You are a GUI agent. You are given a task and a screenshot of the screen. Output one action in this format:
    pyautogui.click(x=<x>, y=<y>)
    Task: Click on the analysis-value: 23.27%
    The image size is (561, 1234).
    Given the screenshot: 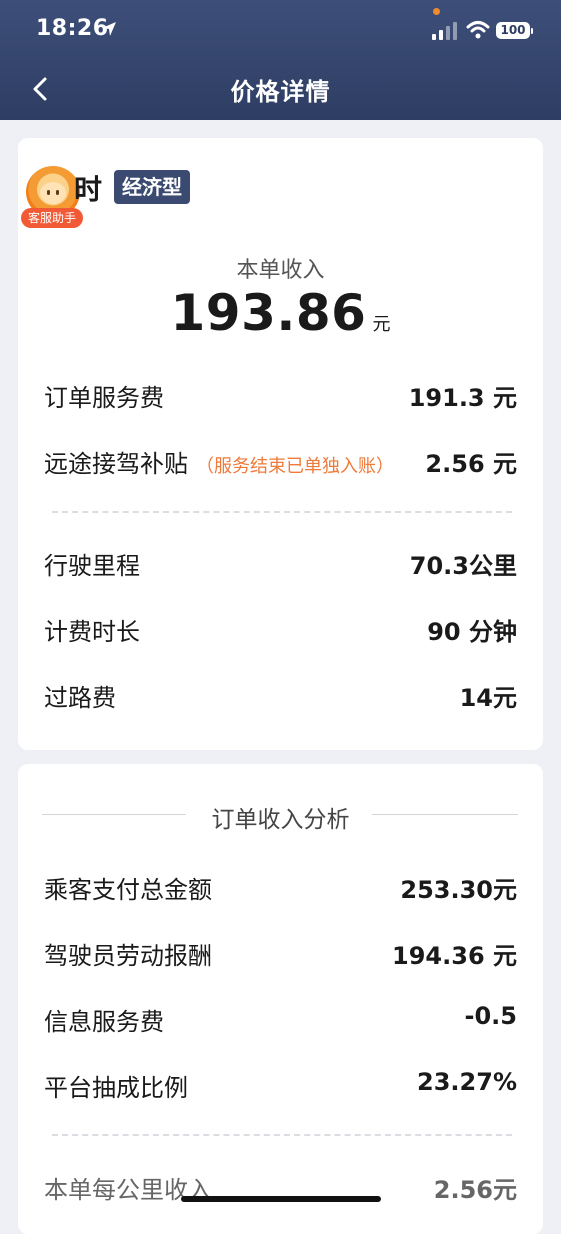 What is the action you would take?
    pyautogui.click(x=467, y=1082)
    